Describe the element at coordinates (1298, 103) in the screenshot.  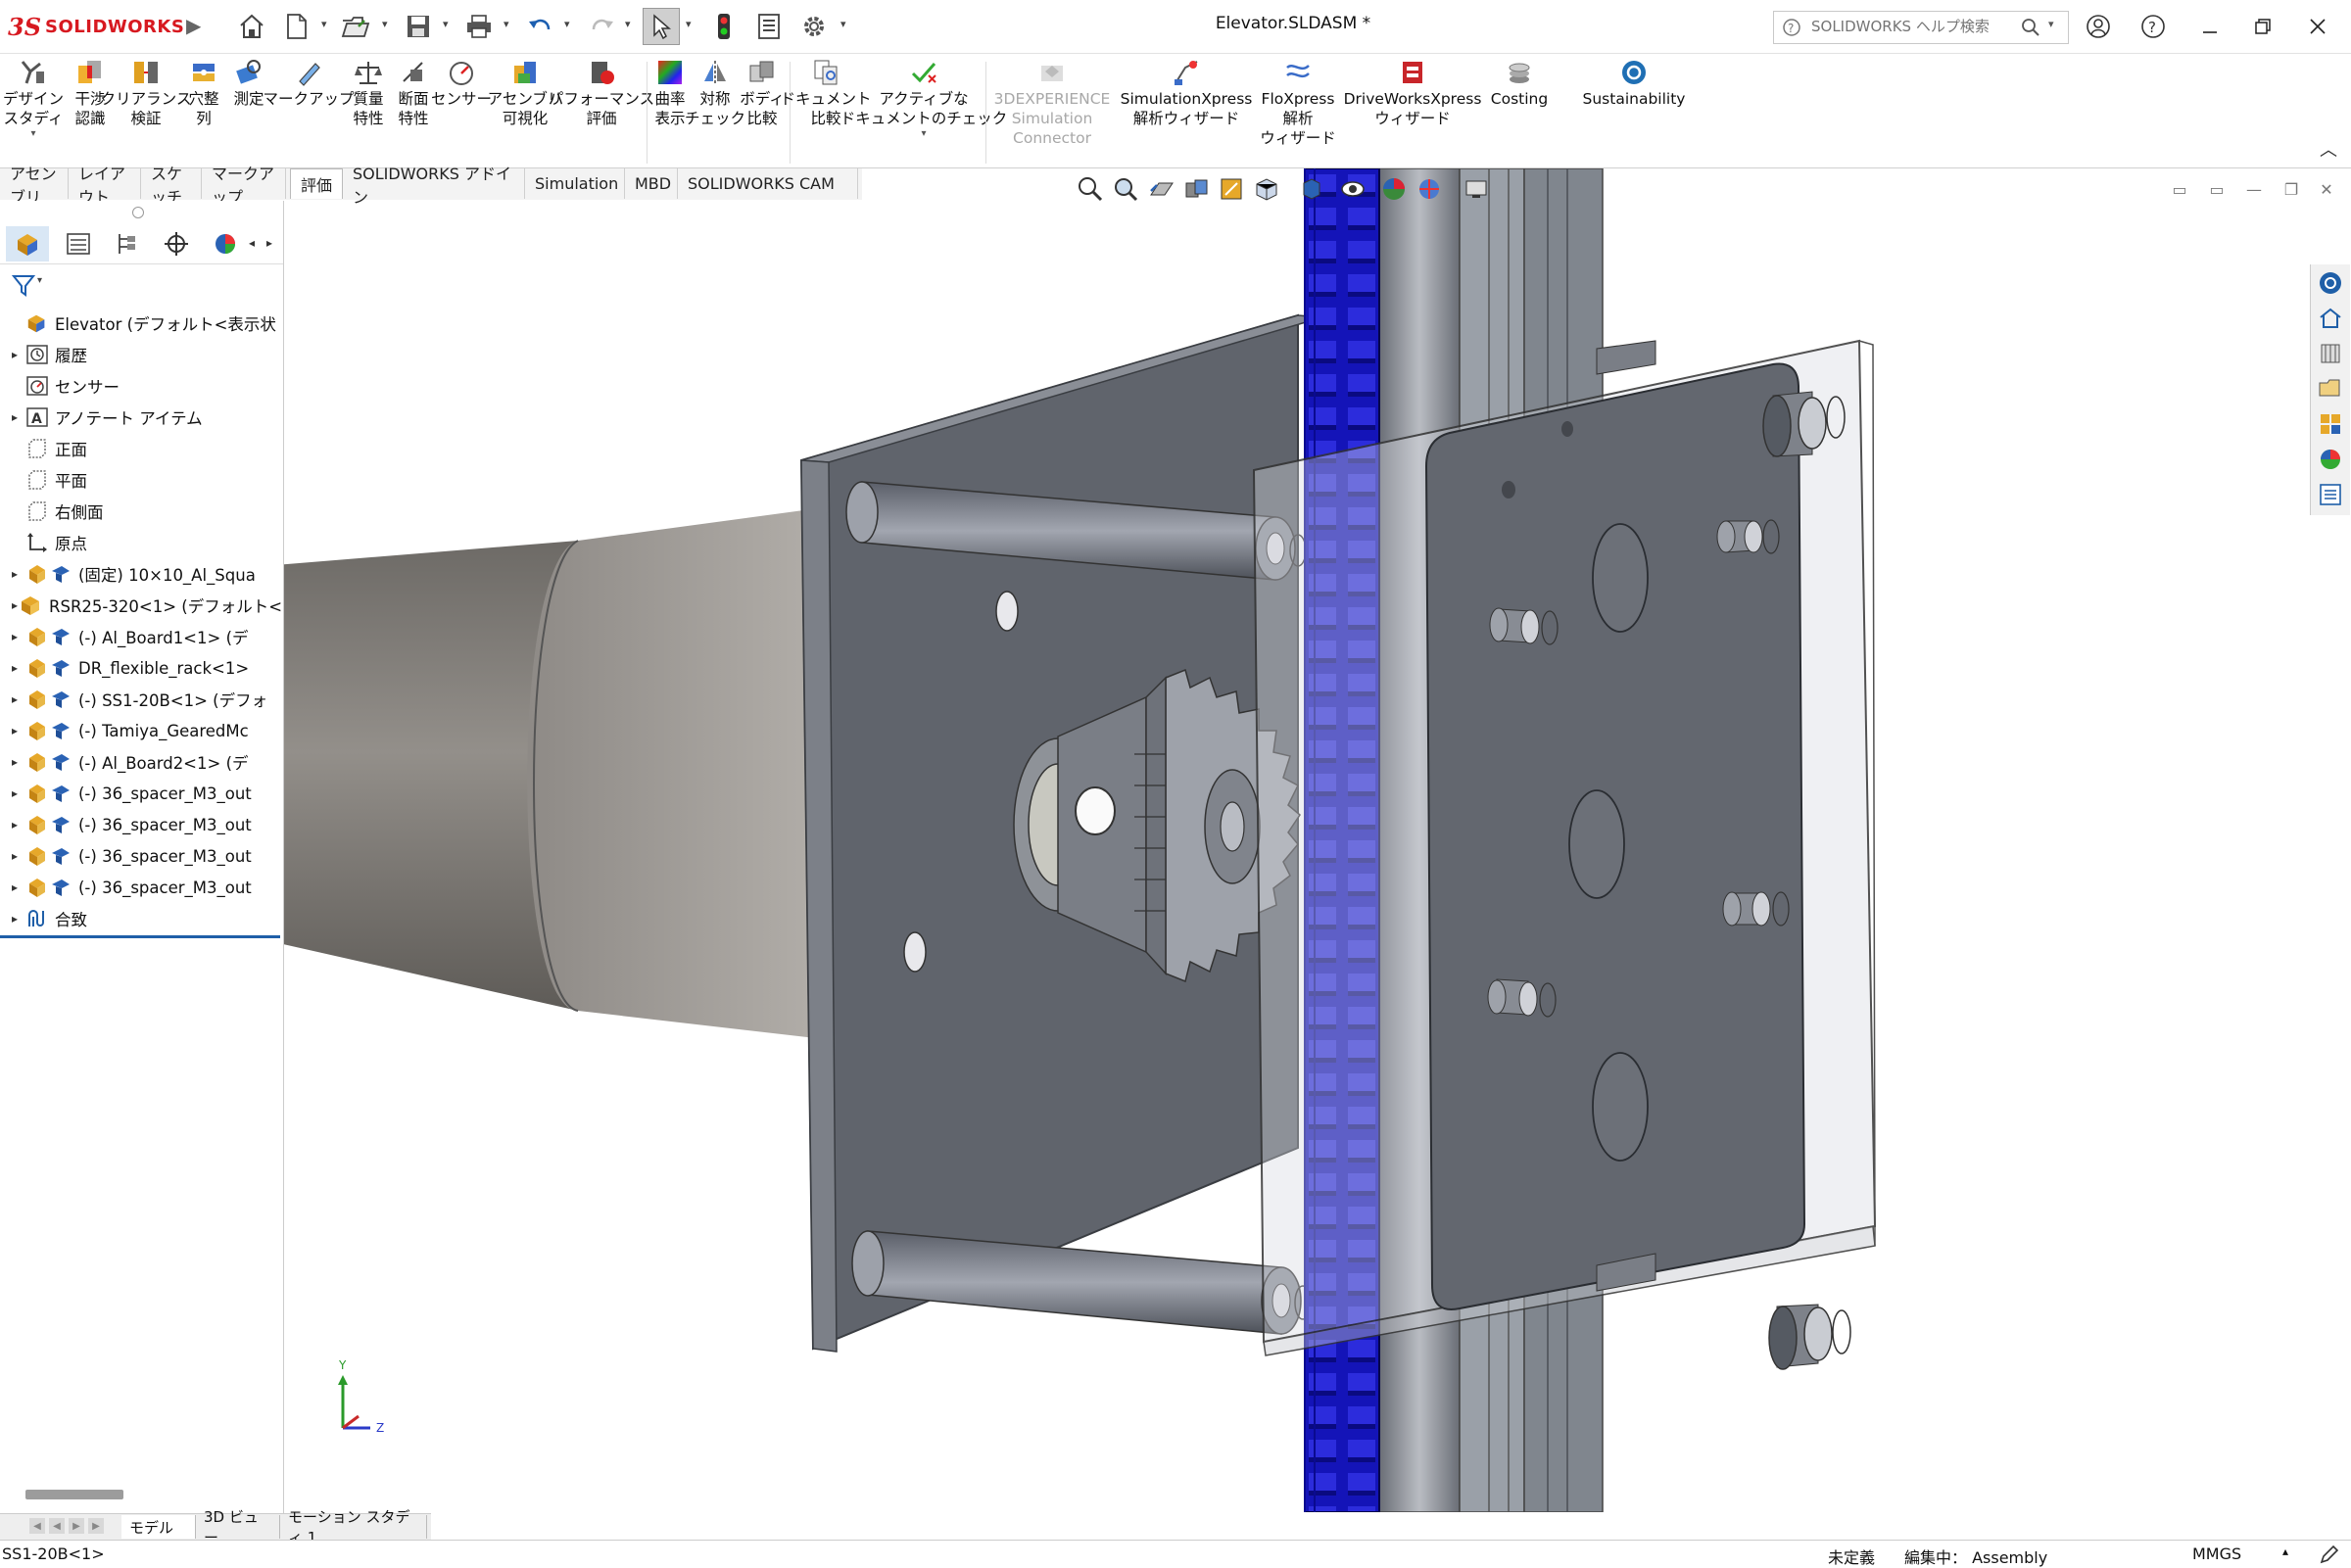
I see `floxpress-button: FloXpress 解析 ウィザード` at that location.